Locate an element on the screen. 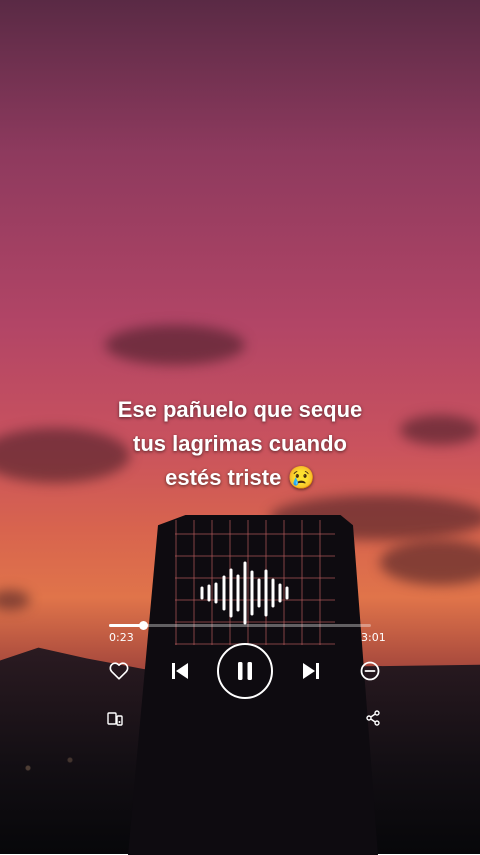  like-button is located at coordinates (119, 671).